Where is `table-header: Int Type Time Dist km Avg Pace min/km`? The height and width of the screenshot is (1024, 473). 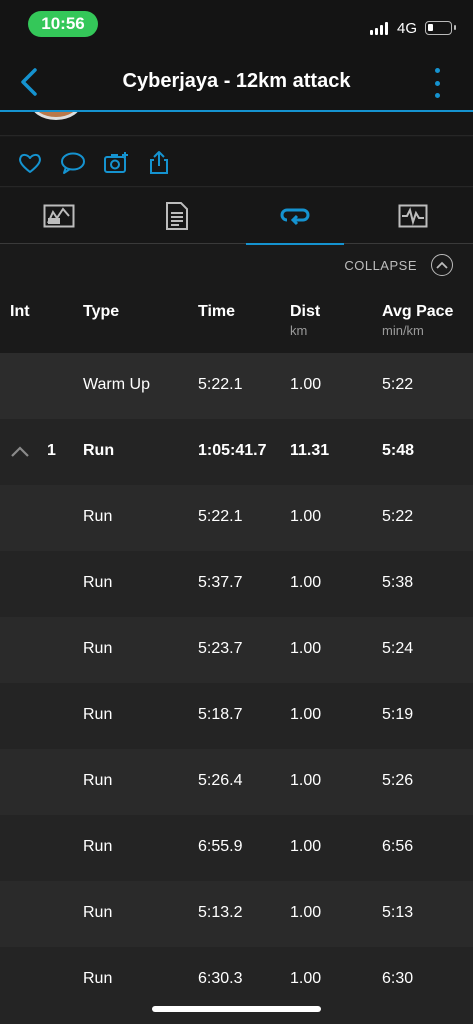 table-header: Int Type Time Dist km Avg Pace min/km is located at coordinates (236, 319).